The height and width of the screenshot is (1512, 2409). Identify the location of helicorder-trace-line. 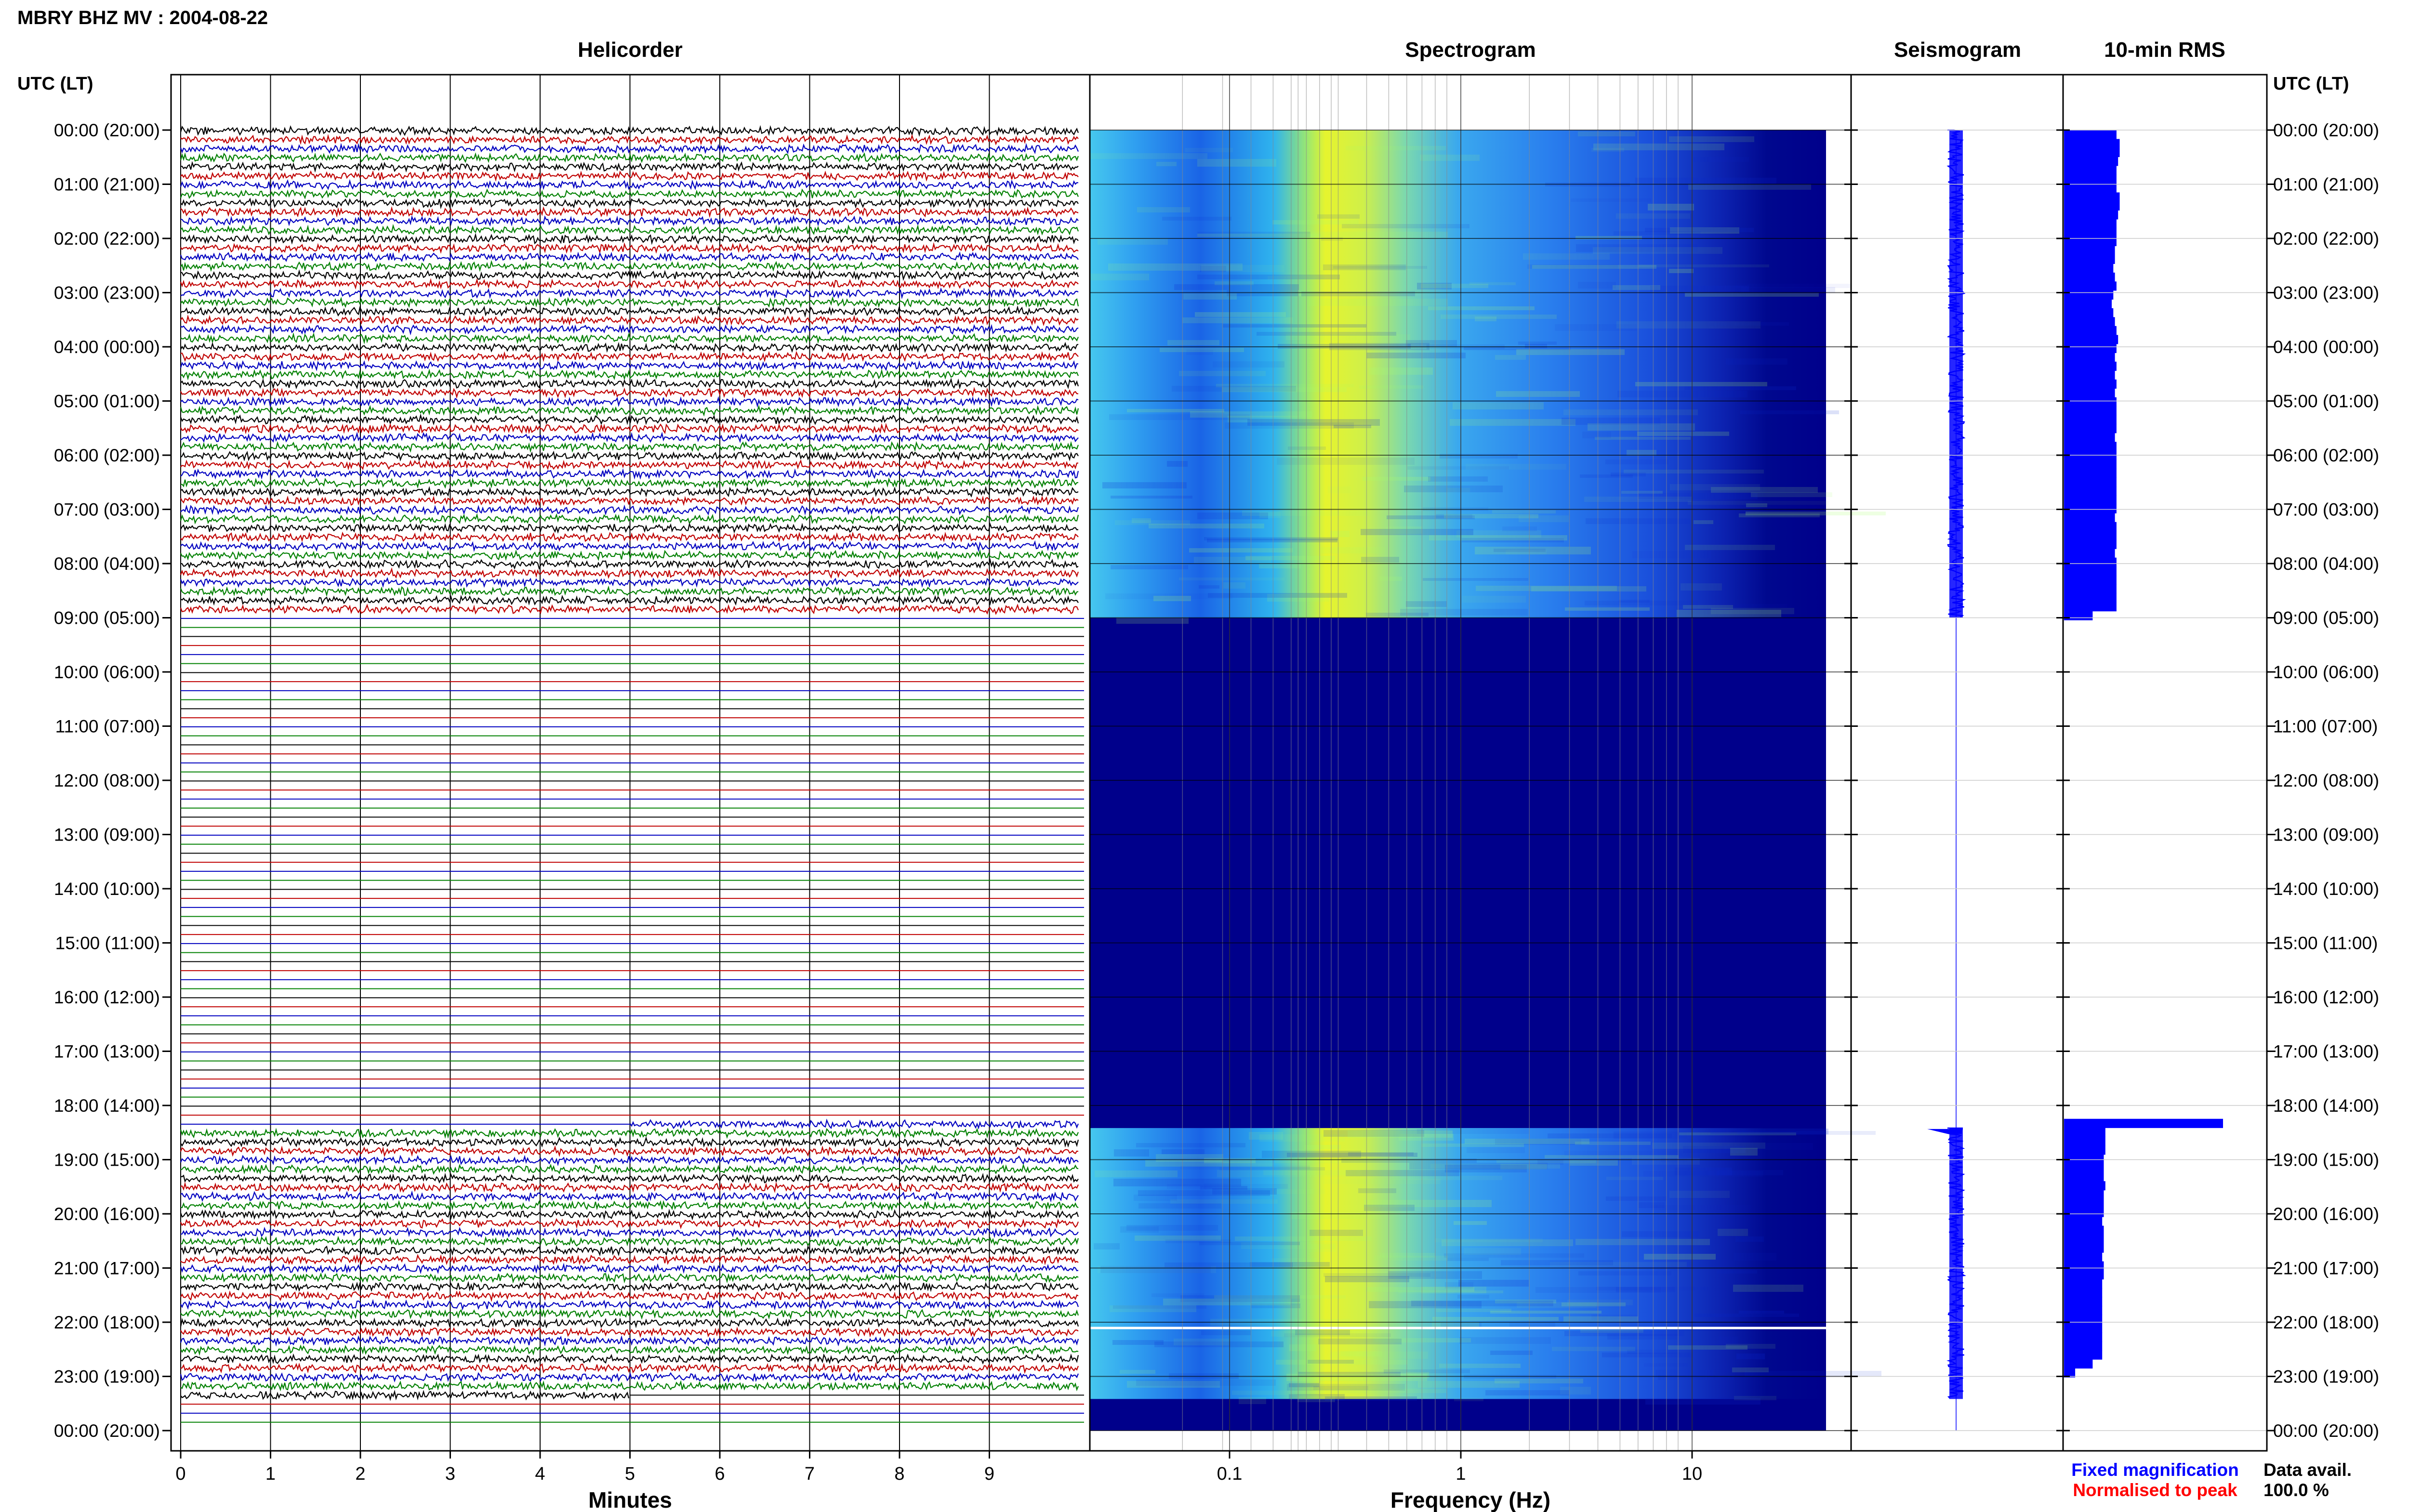
(854, 1124).